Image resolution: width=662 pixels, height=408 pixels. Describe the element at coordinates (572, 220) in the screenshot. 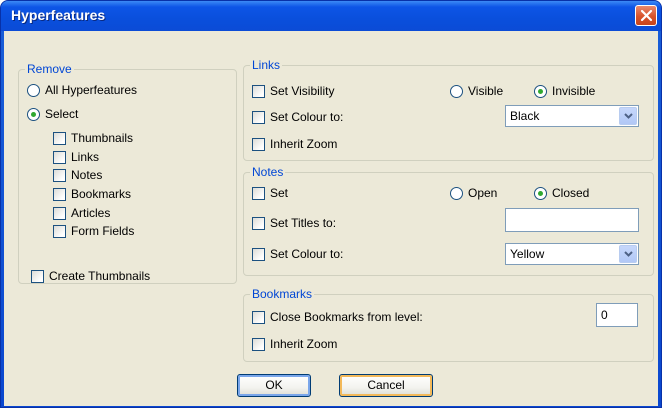

I see `titles-input` at that location.